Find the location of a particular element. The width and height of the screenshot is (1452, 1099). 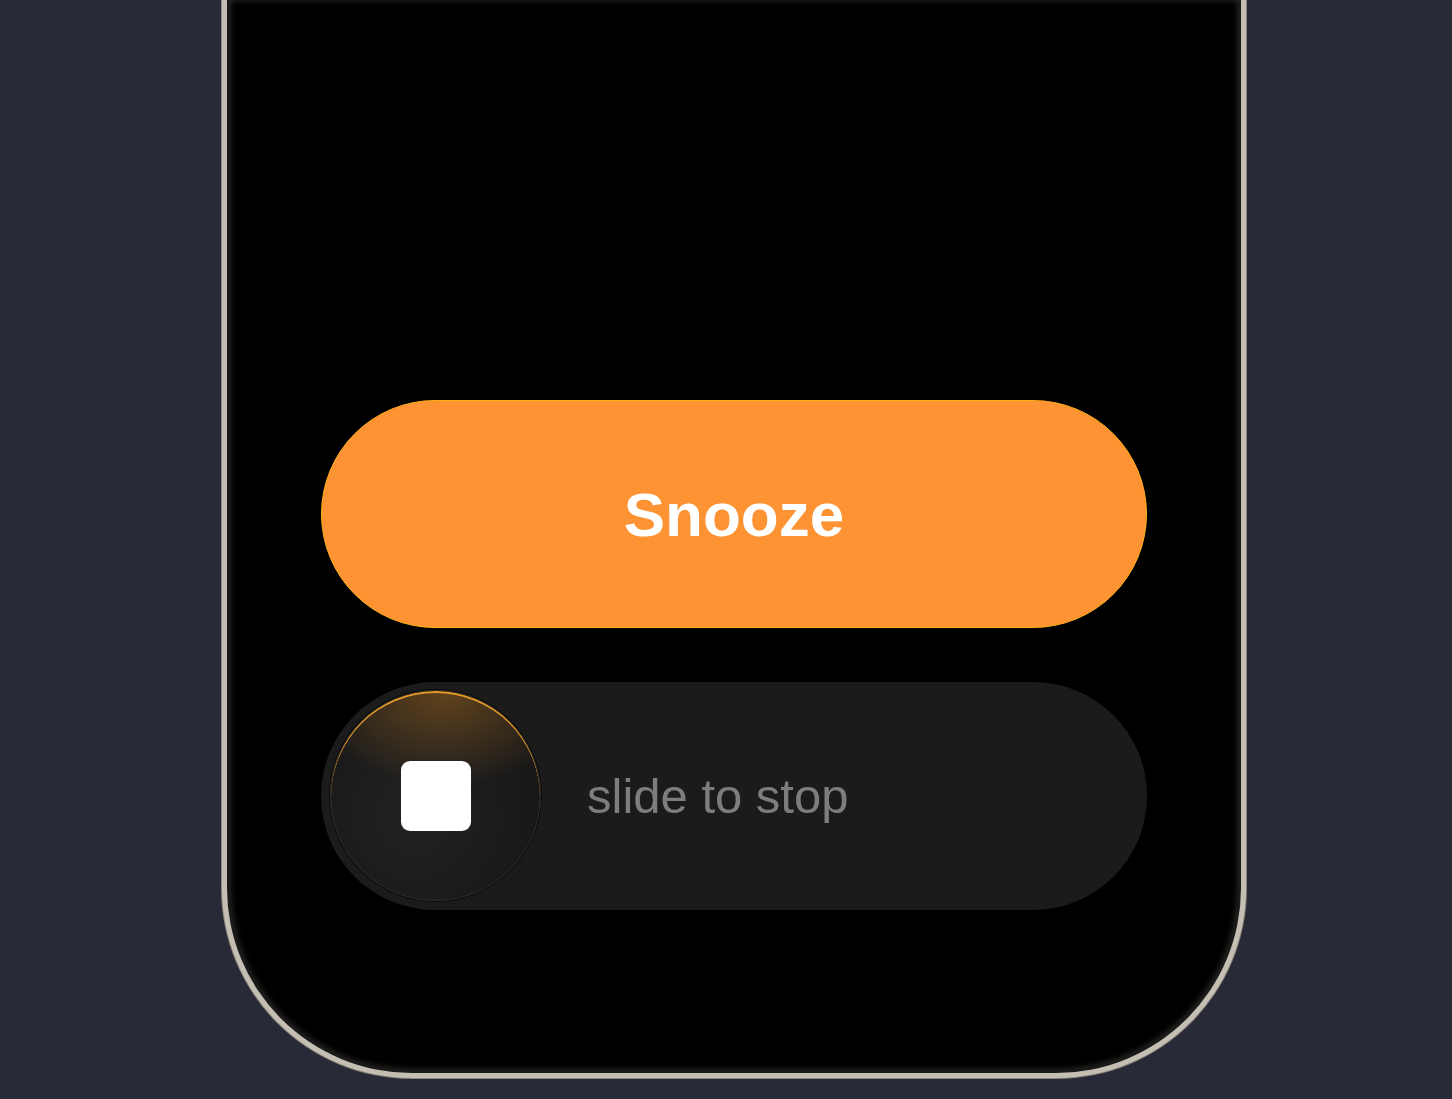

slider-label: slide to stop is located at coordinates (718, 796).